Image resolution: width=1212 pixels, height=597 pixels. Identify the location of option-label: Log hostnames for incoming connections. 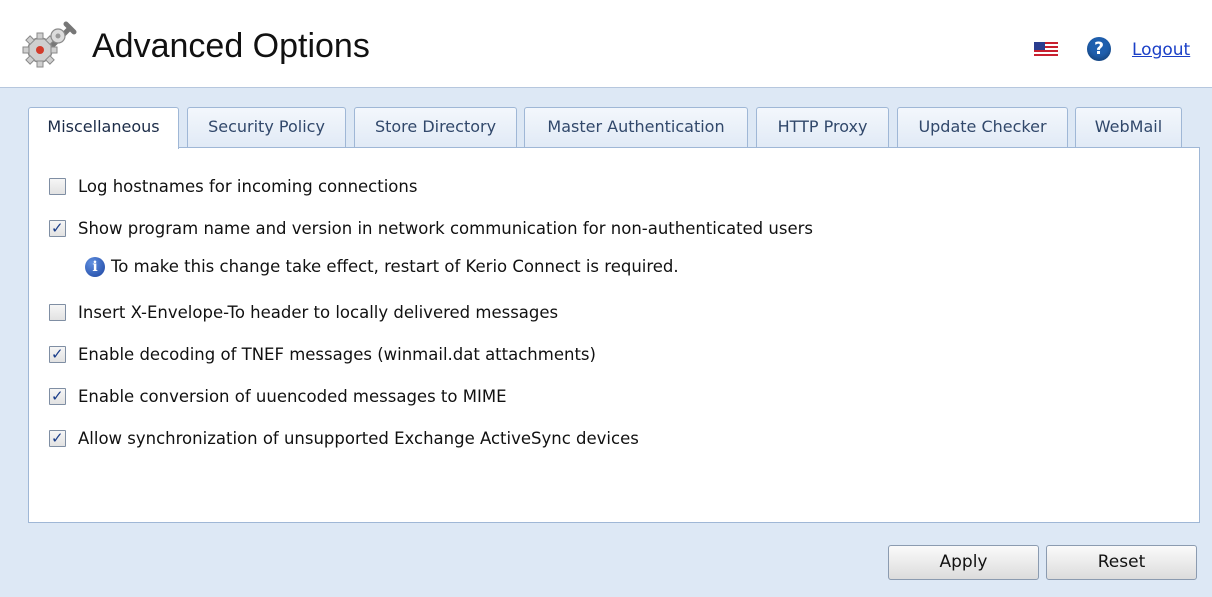
(248, 186).